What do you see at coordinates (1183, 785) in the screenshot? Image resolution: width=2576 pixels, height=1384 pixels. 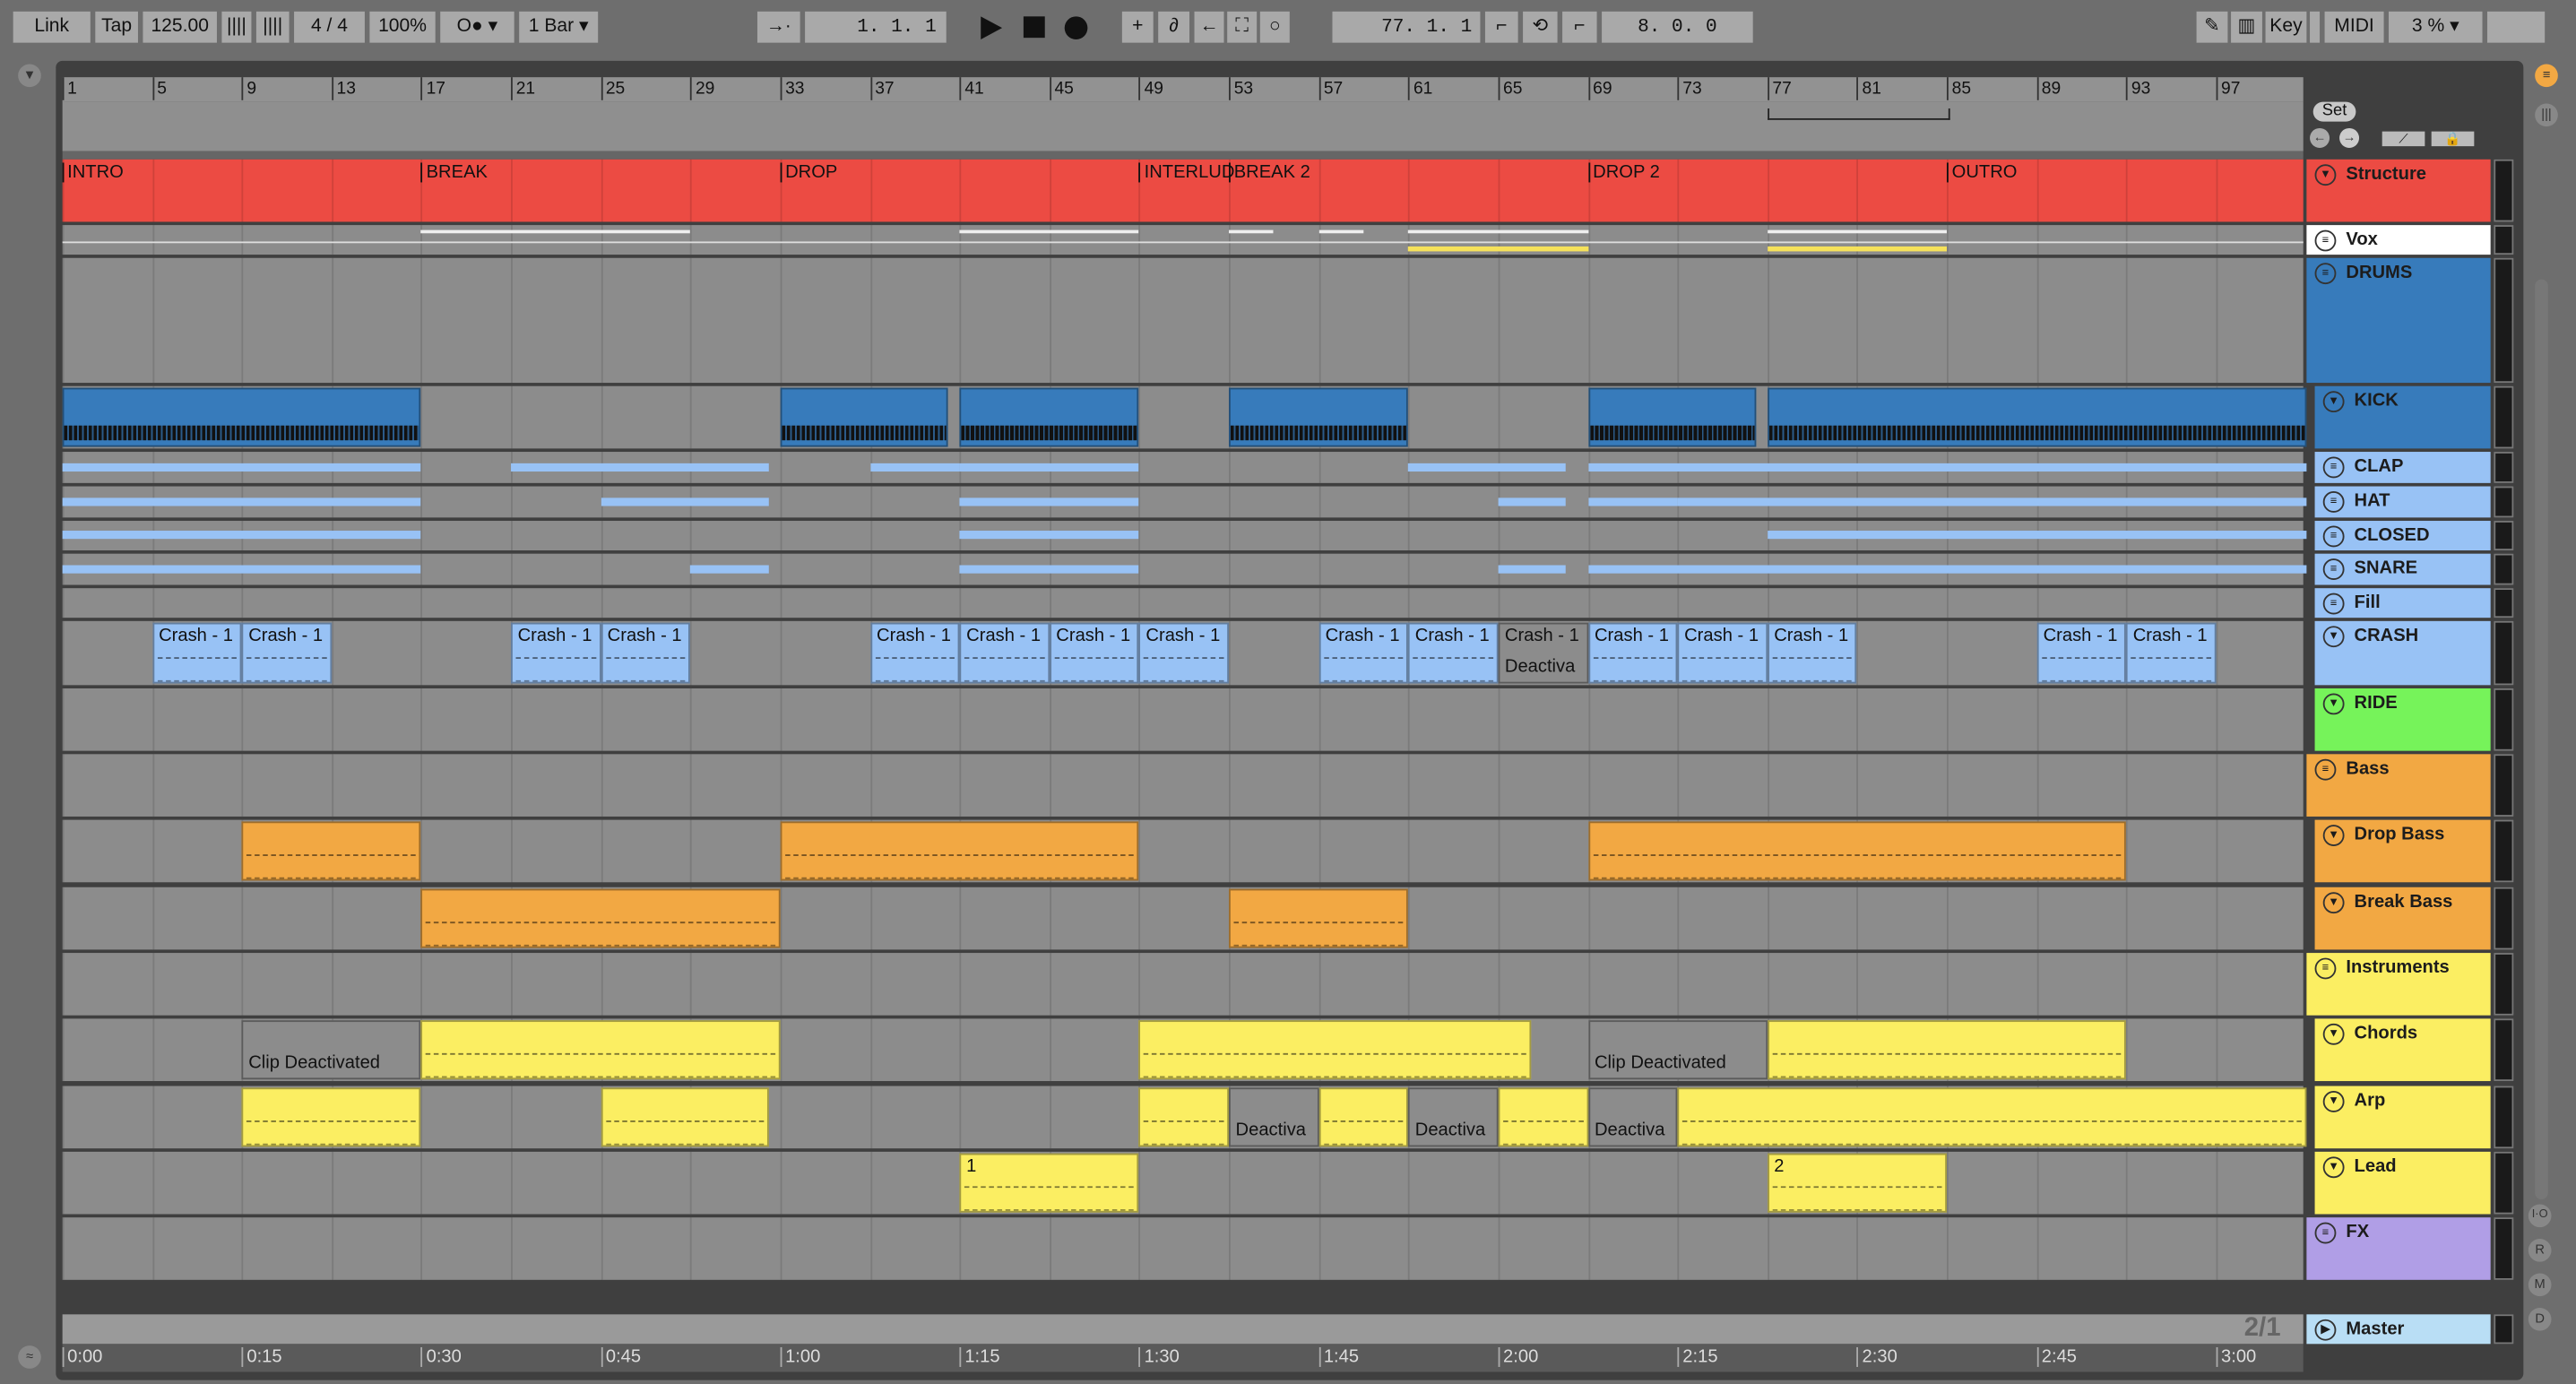 I see `track-lane-bass` at bounding box center [1183, 785].